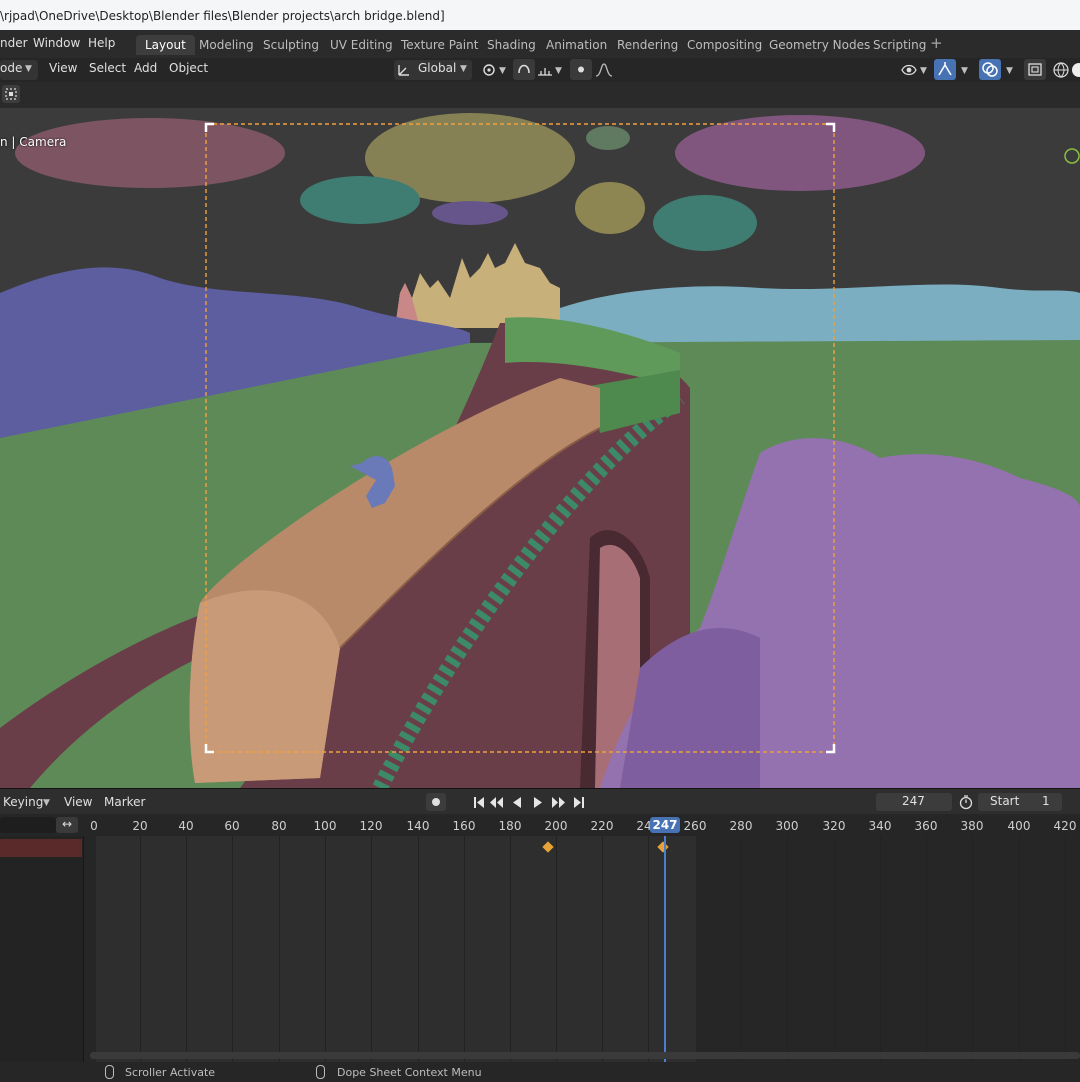  What do you see at coordinates (33, 142) in the screenshot?
I see `viewport-camera-label: n | Camera` at bounding box center [33, 142].